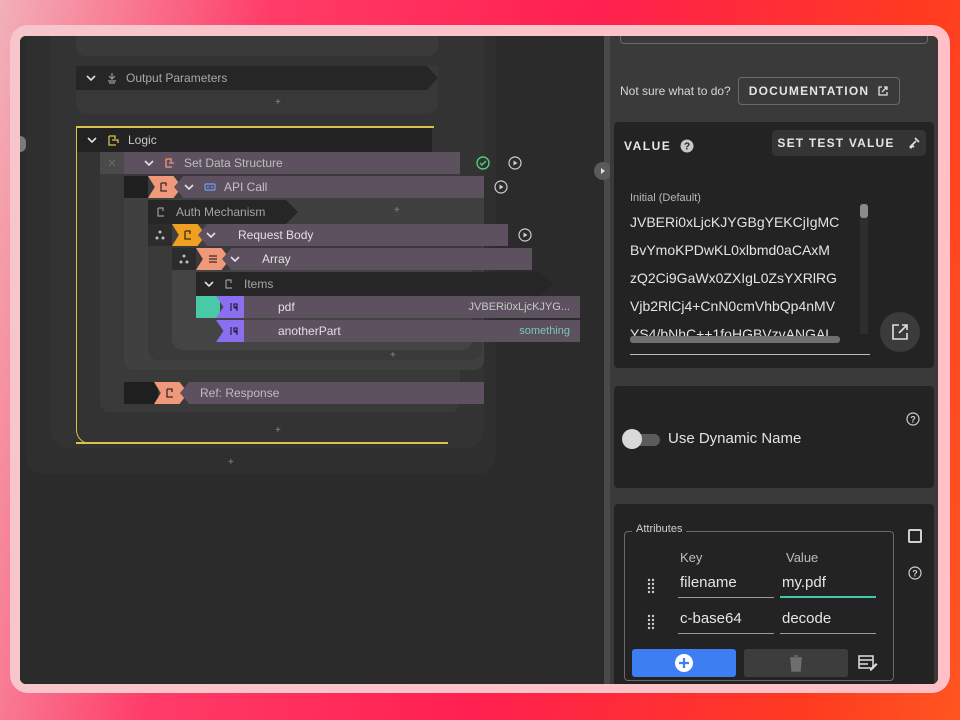 The width and height of the screenshot is (960, 720). I want to click on logic-header: Logic, so click(254, 140).